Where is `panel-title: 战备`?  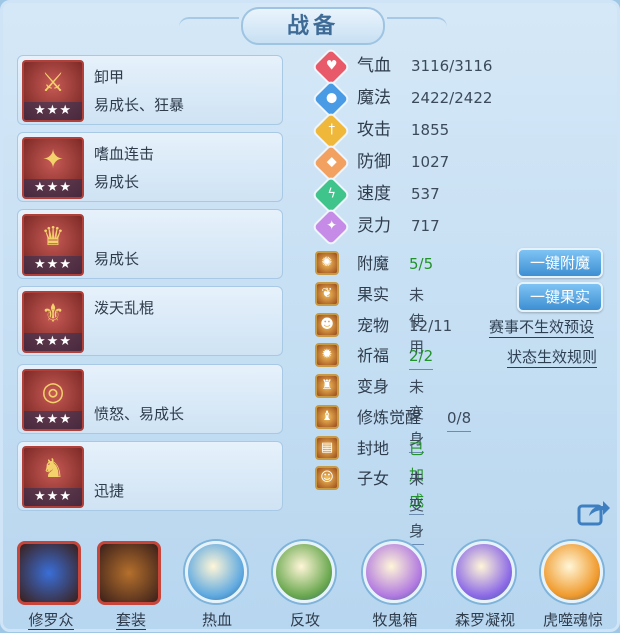
panel-title: 战备 is located at coordinates (313, 26).